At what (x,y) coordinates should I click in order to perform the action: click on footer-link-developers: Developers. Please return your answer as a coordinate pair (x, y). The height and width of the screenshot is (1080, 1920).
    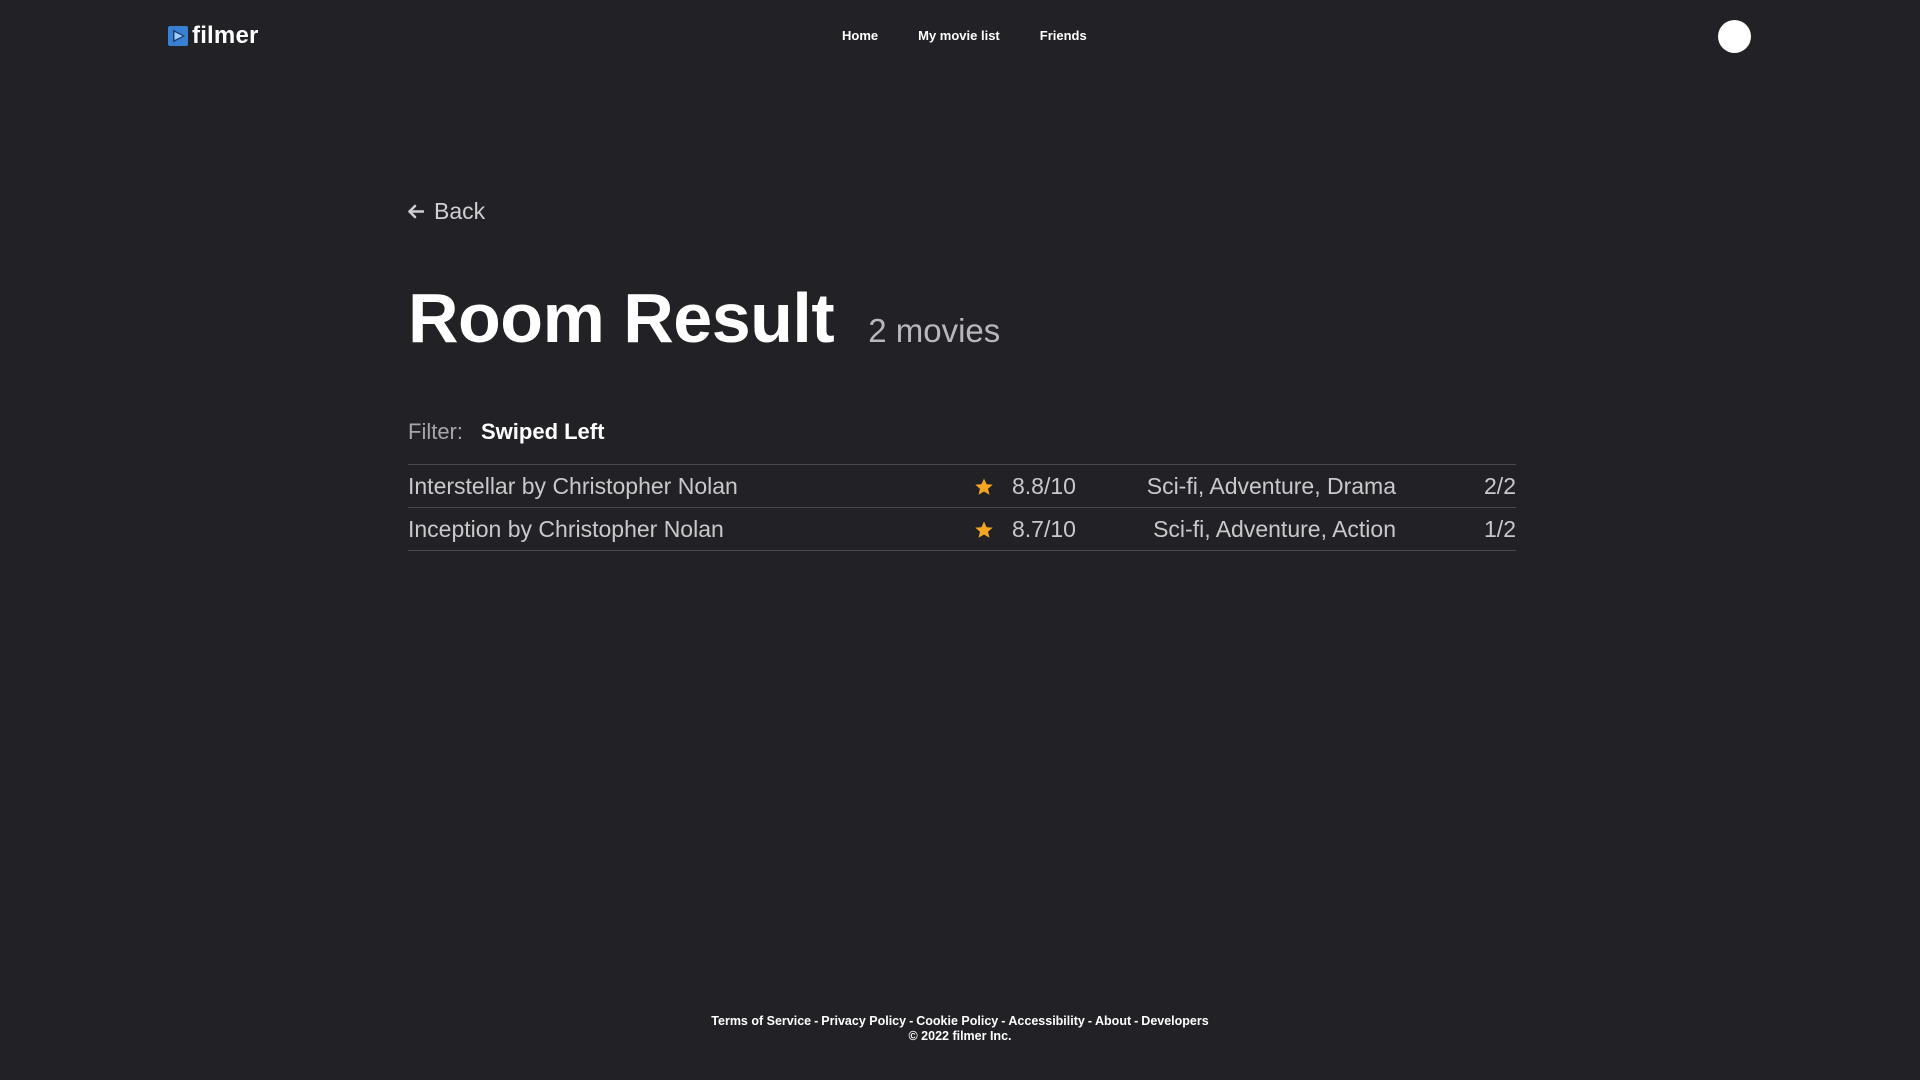
    Looking at the image, I should click on (1174, 1021).